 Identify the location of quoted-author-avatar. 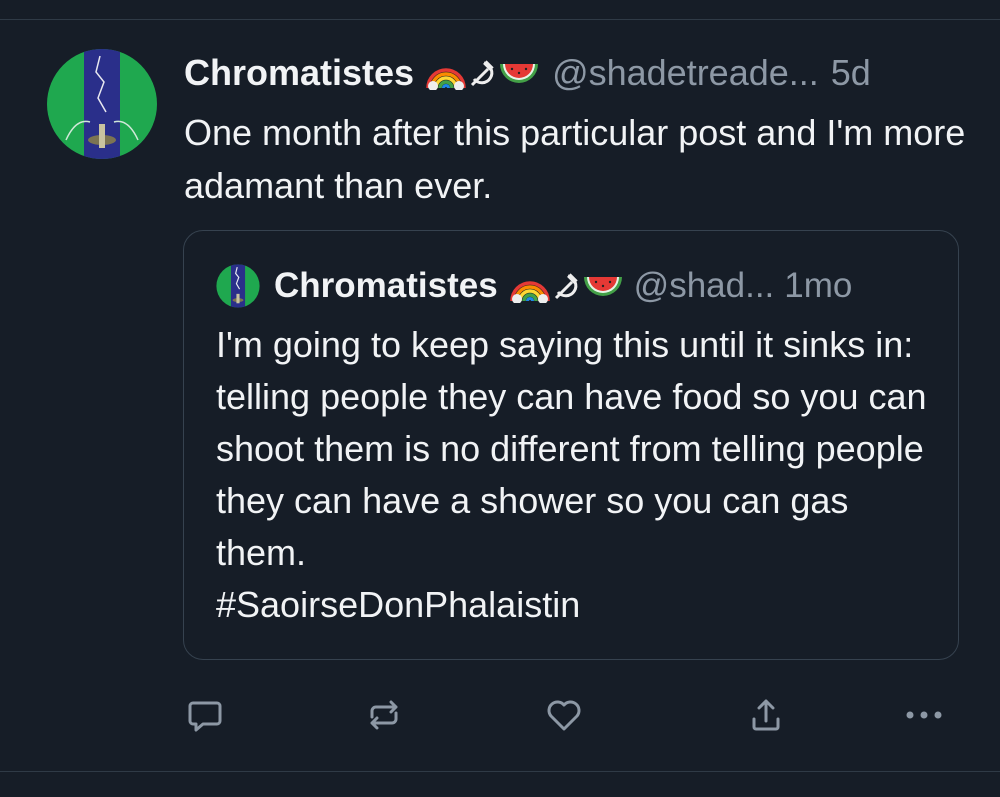
(238, 286).